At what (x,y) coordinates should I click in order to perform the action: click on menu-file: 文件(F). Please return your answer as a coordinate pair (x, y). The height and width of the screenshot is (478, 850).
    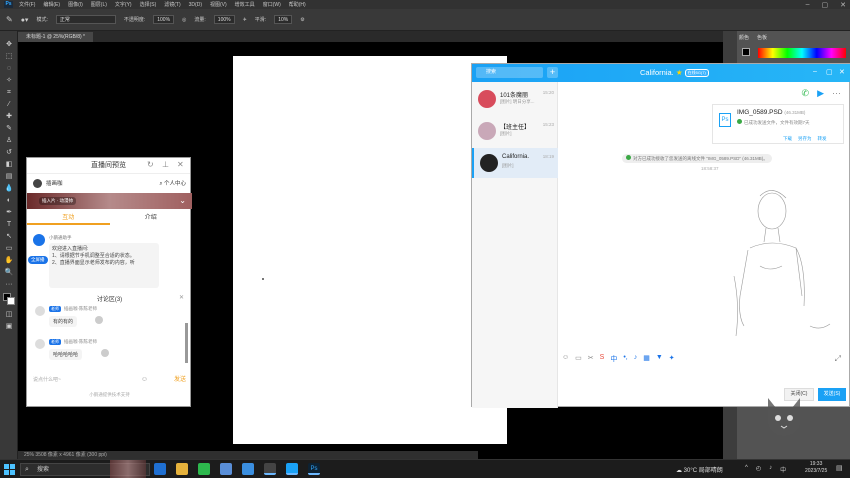
    Looking at the image, I should click on (27, 4).